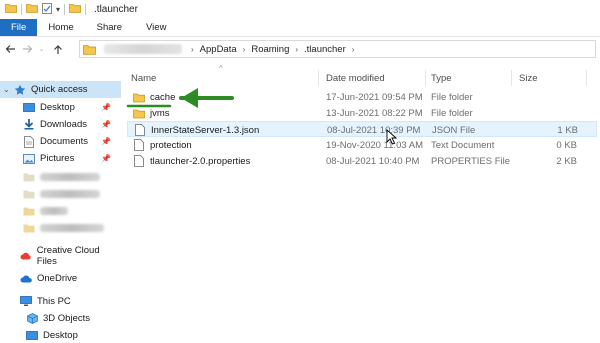 This screenshot has width=600, height=343. What do you see at coordinates (373, 161) in the screenshot?
I see `file-date: 08-Jul-2021 10:40 PM` at bounding box center [373, 161].